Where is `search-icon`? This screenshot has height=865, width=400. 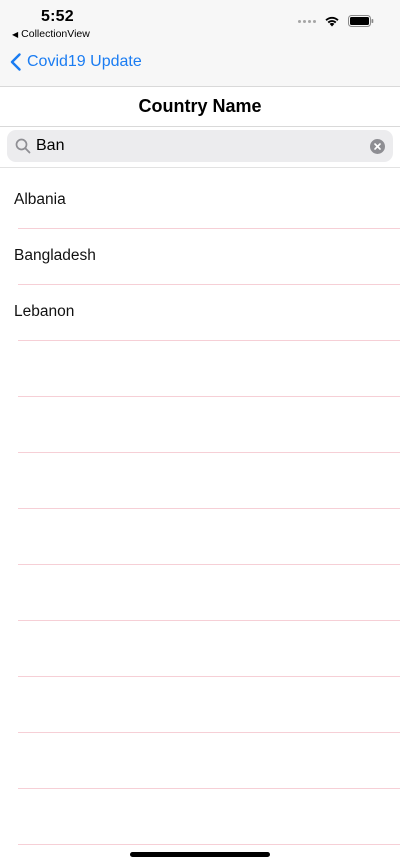
search-icon is located at coordinates (23, 146).